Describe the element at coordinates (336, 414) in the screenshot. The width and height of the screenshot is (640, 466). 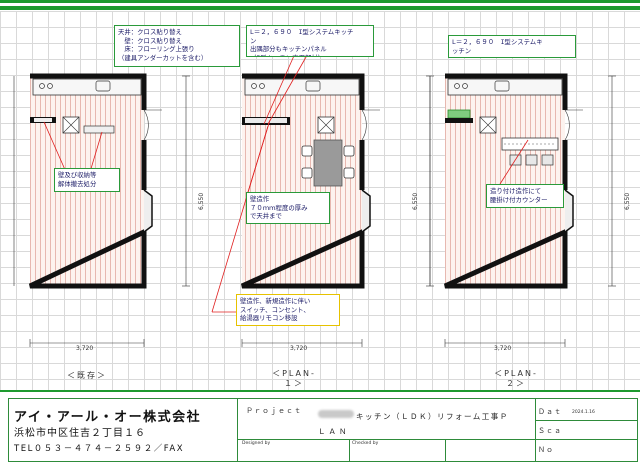
I see `redacted-region` at that location.